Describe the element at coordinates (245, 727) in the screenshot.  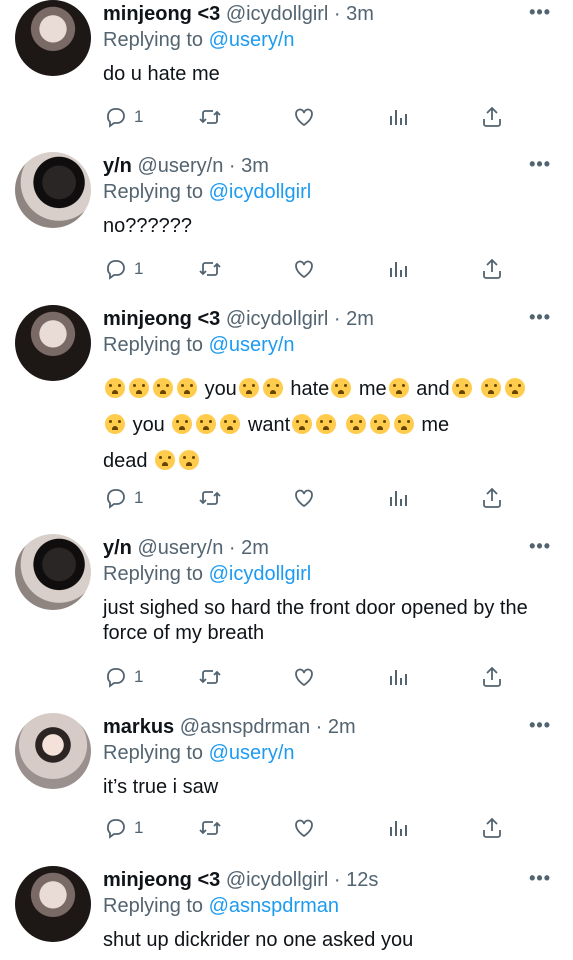
I see `handle: @asnspdrman` at that location.